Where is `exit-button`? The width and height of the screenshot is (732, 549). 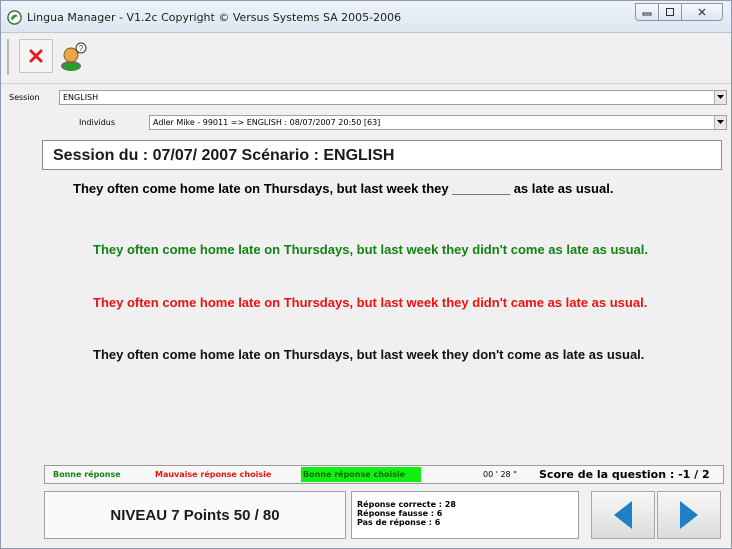 exit-button is located at coordinates (36, 56).